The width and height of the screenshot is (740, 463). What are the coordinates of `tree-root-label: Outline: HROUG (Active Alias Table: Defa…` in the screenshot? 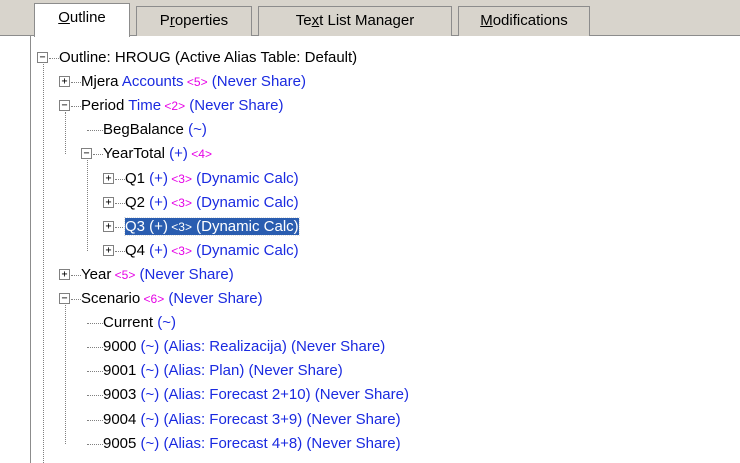 It's located at (208, 57).